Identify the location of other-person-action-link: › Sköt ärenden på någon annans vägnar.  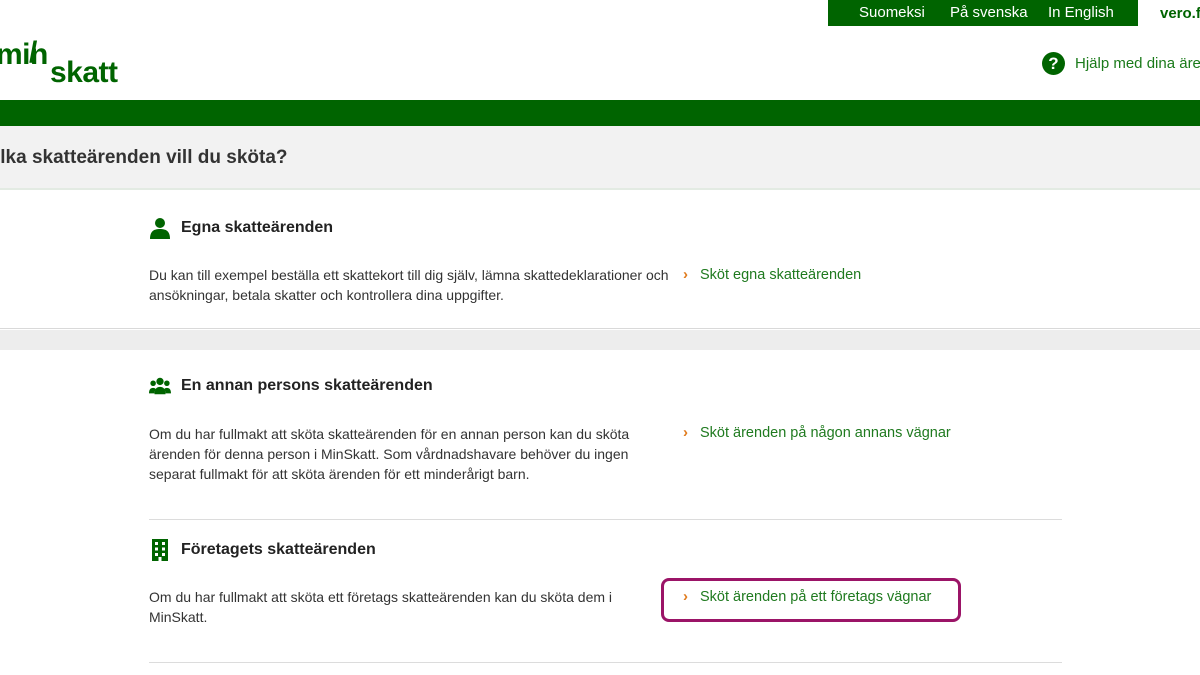
(817, 432).